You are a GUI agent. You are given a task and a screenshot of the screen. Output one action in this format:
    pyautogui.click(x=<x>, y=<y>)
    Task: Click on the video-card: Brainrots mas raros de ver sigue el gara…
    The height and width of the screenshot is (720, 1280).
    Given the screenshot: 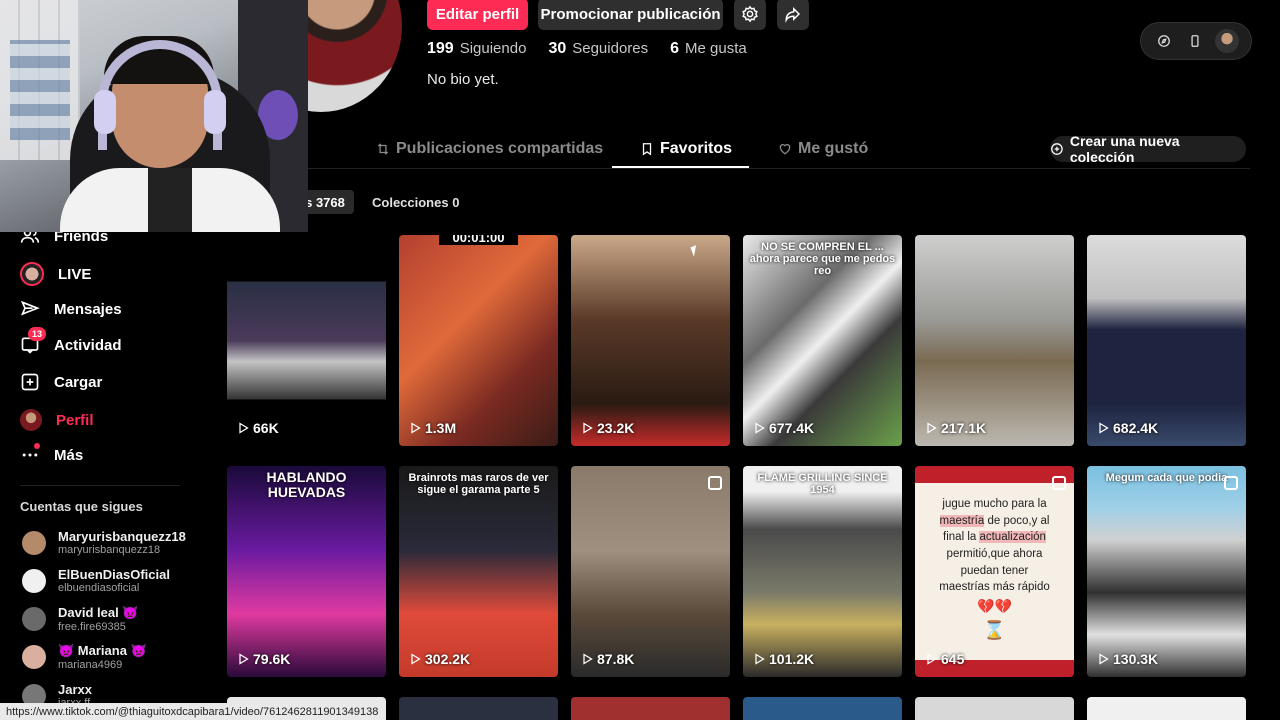 What is the action you would take?
    pyautogui.click(x=478, y=571)
    